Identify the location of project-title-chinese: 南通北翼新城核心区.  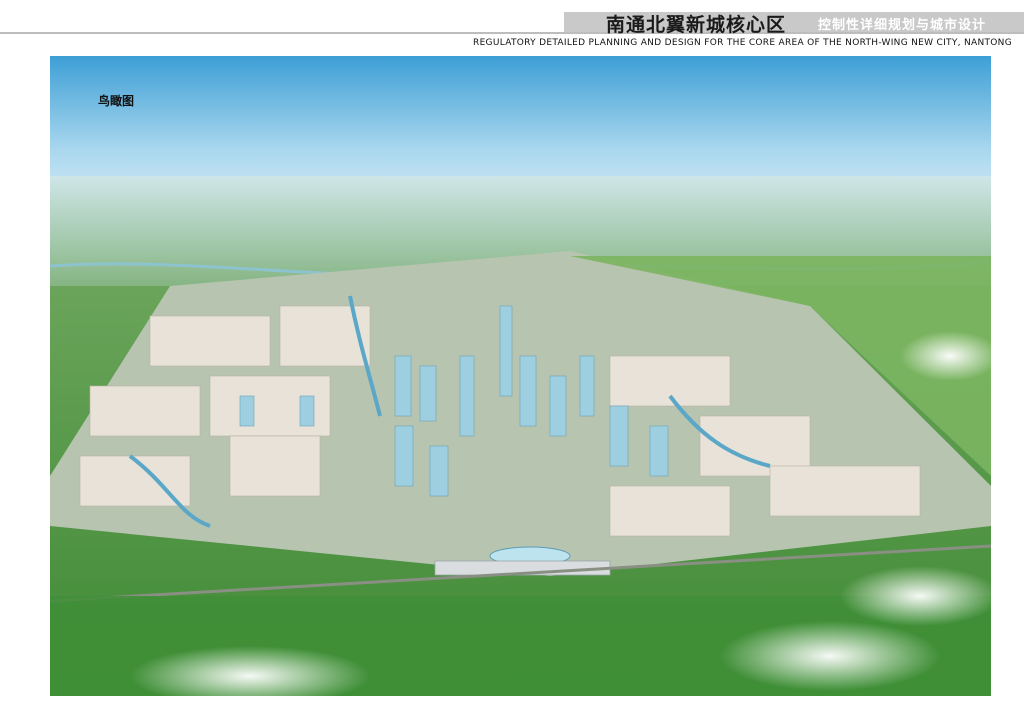
(696, 25).